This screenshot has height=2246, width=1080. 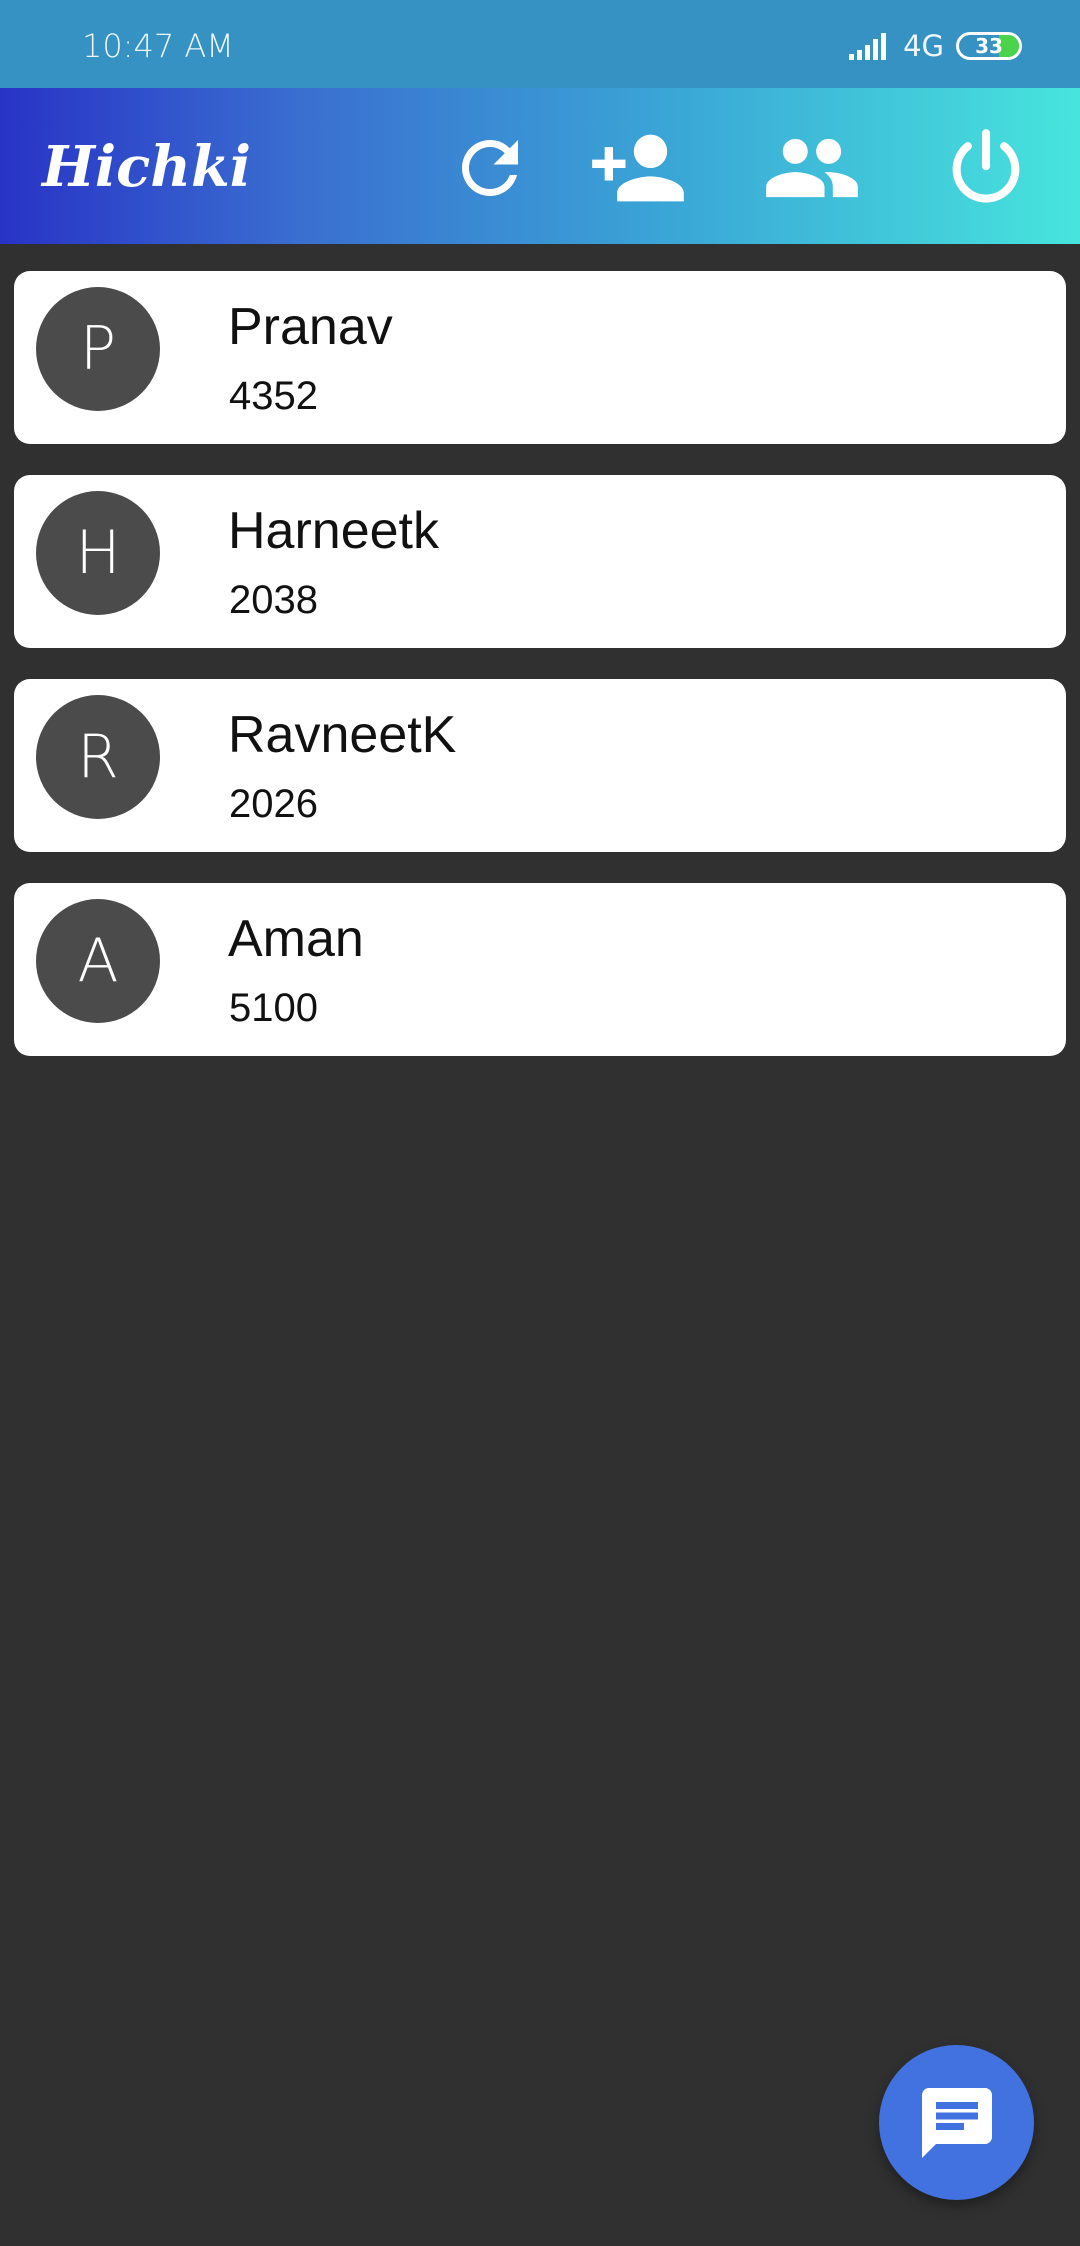 I want to click on app-bar: Hichki, so click(x=540, y=166).